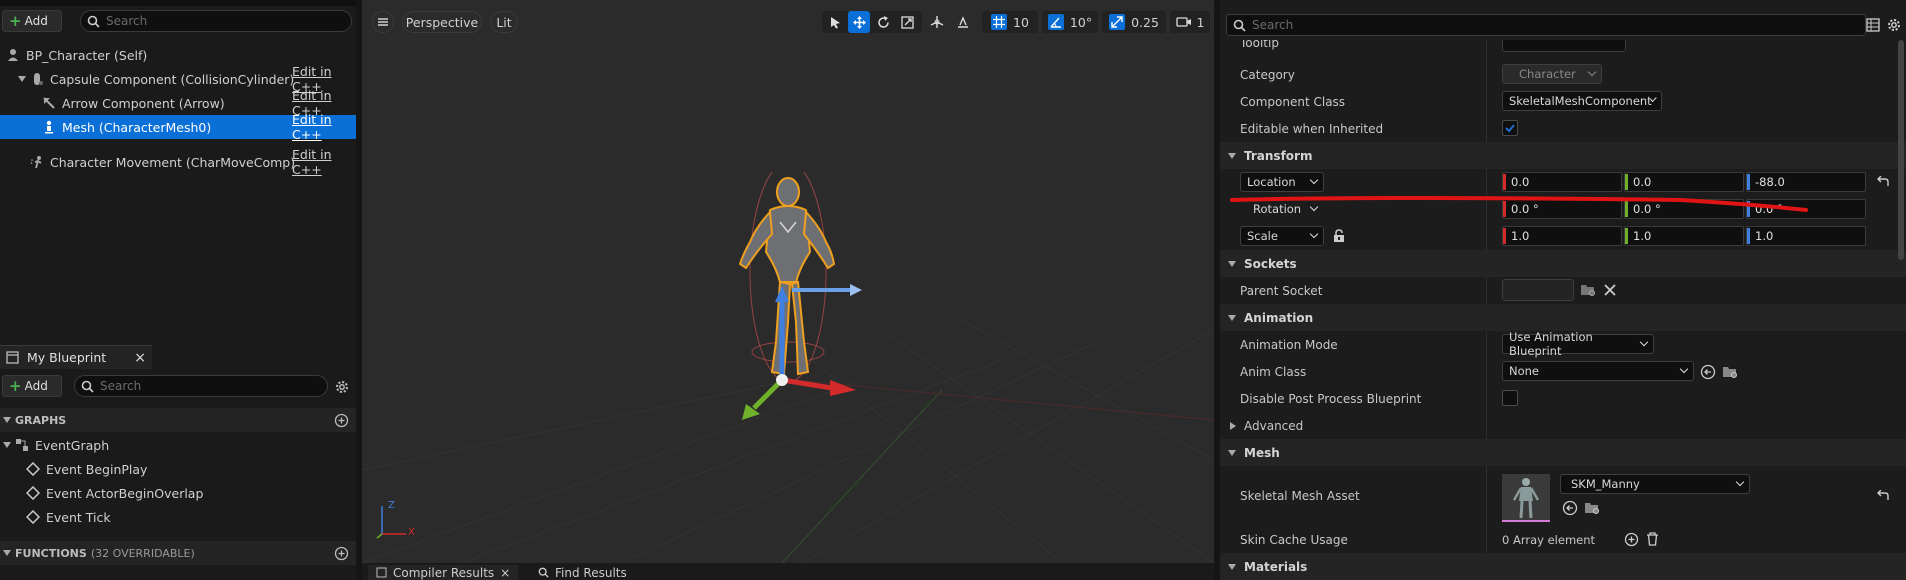 The width and height of the screenshot is (1906, 580). Describe the element at coordinates (1652, 539) in the screenshot. I see `trash-icon` at that location.